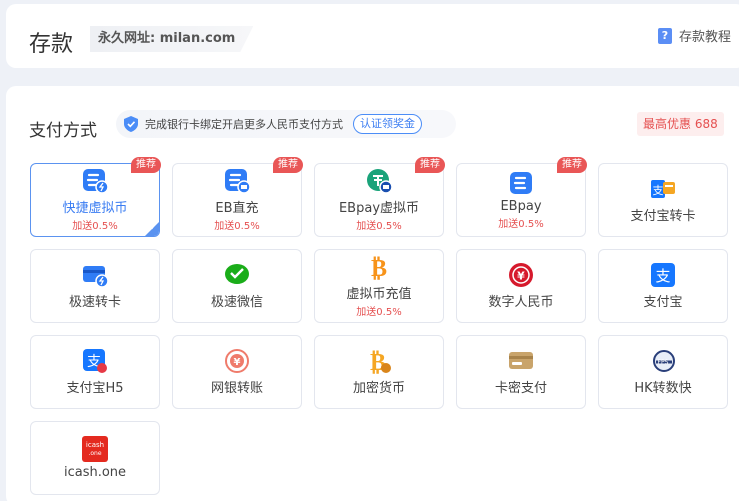 This screenshot has width=739, height=501. What do you see at coordinates (95, 445) in the screenshot?
I see `svg-text: icash` at bounding box center [95, 445].